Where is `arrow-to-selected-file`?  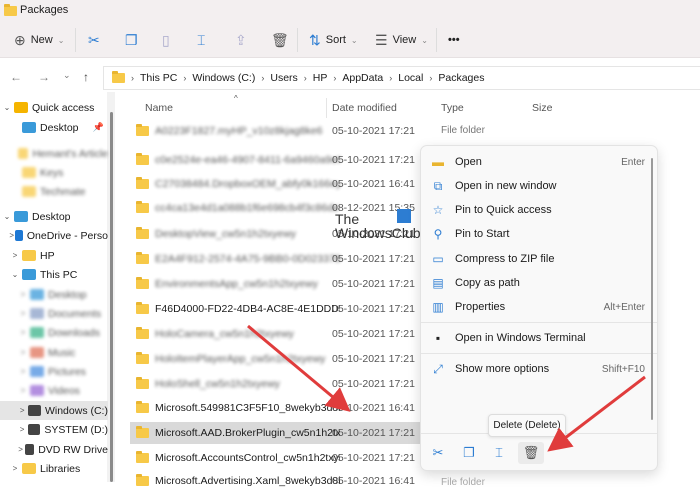
arrow-to-selected-file is located at coordinates (299, 368).